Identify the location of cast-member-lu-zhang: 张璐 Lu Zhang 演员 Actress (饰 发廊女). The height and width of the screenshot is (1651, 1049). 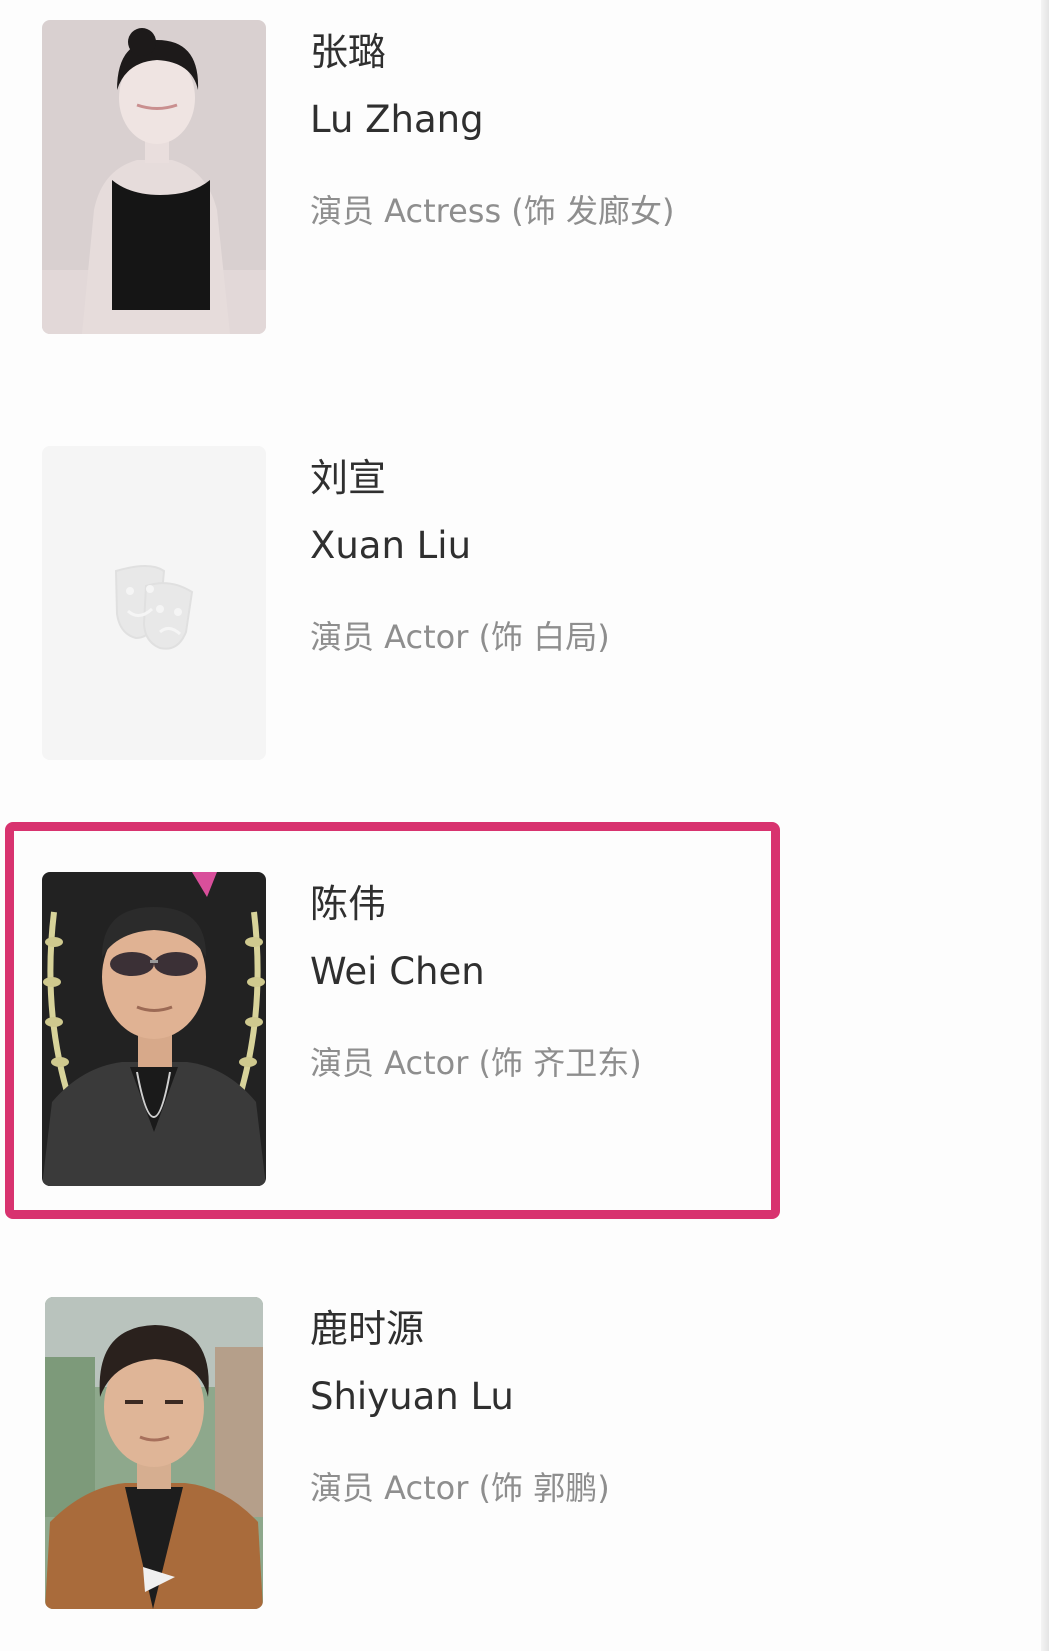
(400, 180).